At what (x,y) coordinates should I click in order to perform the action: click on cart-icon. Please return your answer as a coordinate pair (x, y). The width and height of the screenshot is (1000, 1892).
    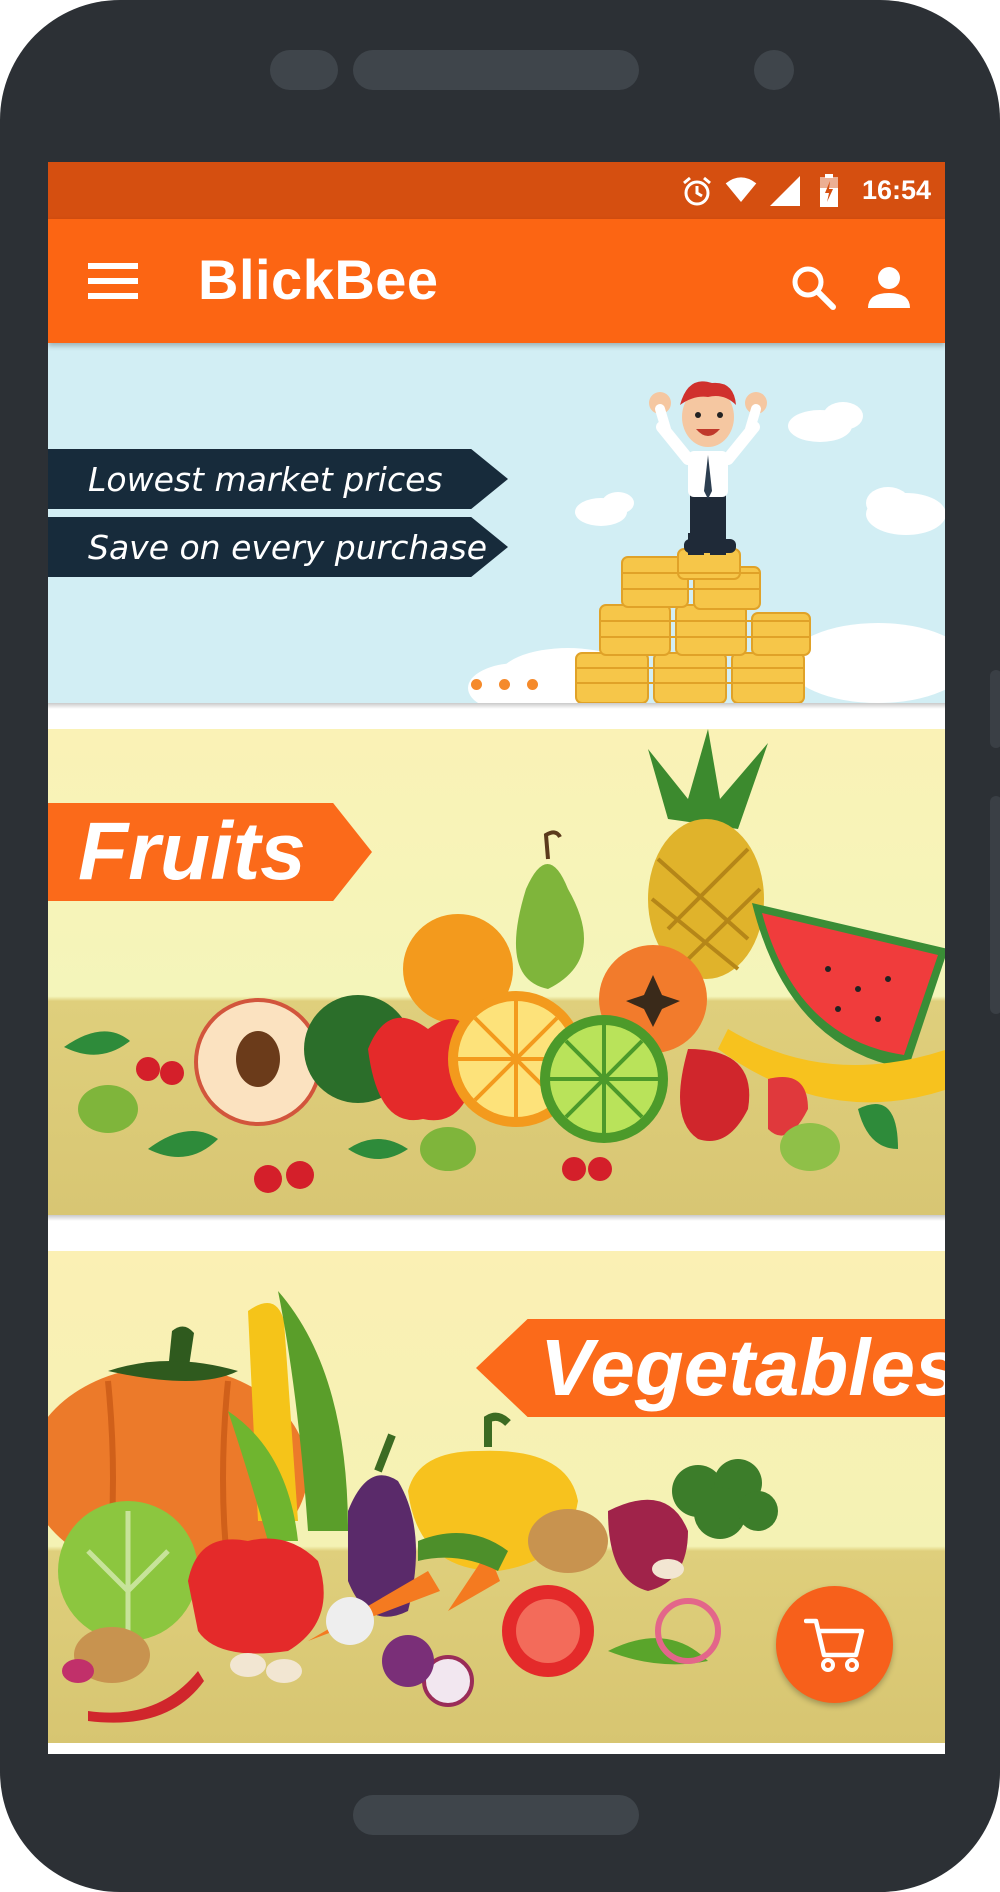
    Looking at the image, I should click on (833, 1645).